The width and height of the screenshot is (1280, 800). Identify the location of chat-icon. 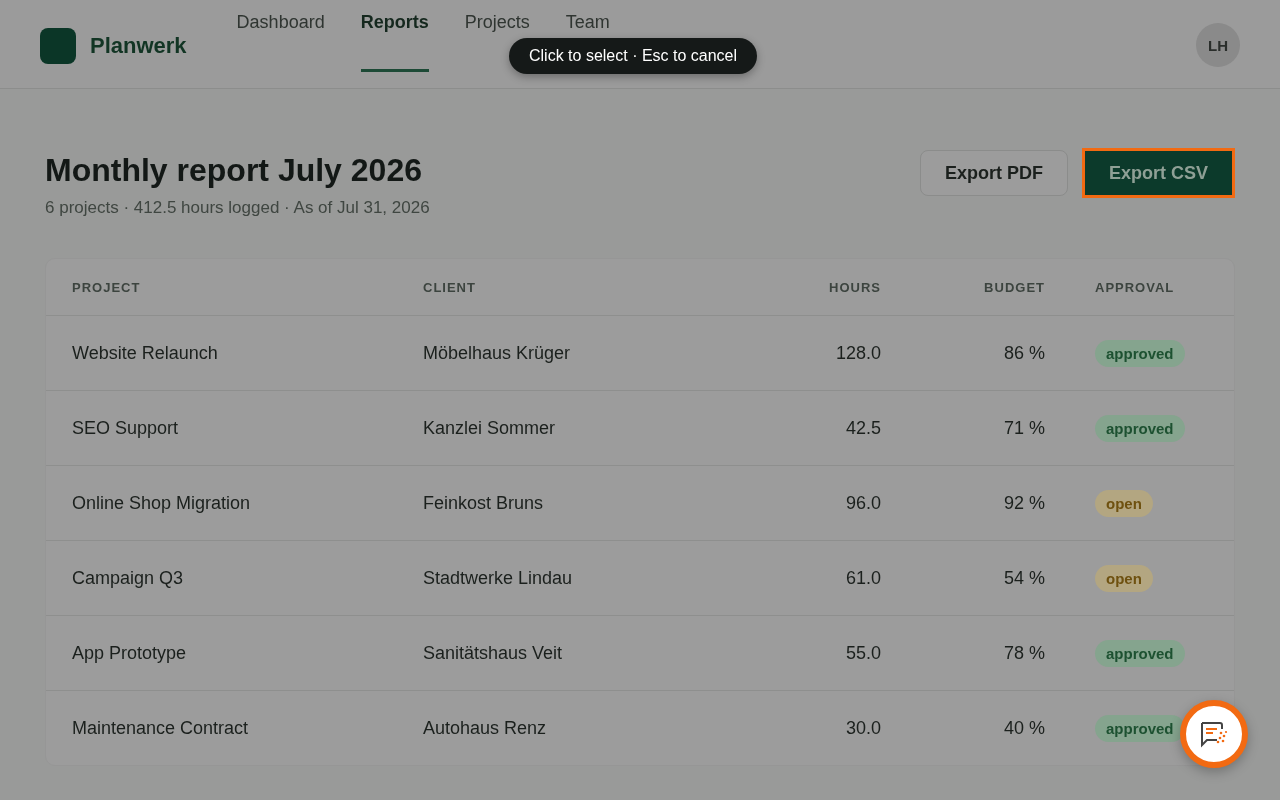
(1214, 734).